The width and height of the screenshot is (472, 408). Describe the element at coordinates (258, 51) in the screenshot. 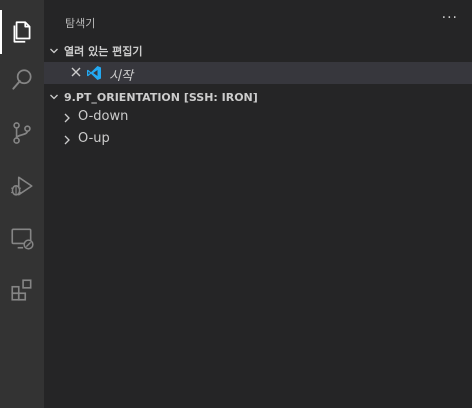

I see `open-editors-section-header: 열려 있는 편집기` at that location.